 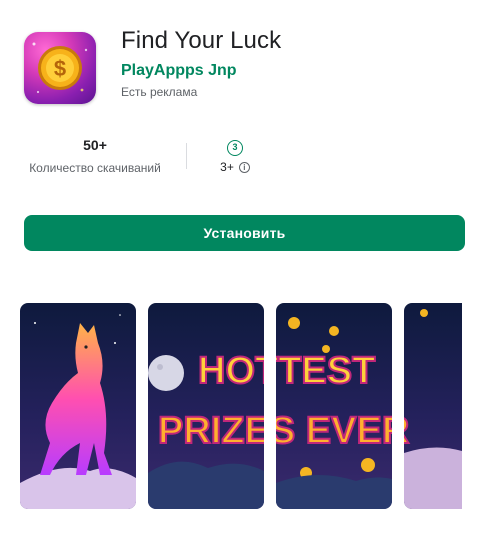 What do you see at coordinates (206, 406) in the screenshot?
I see `screenshot-2: HOTTEST PRIZES EVER` at bounding box center [206, 406].